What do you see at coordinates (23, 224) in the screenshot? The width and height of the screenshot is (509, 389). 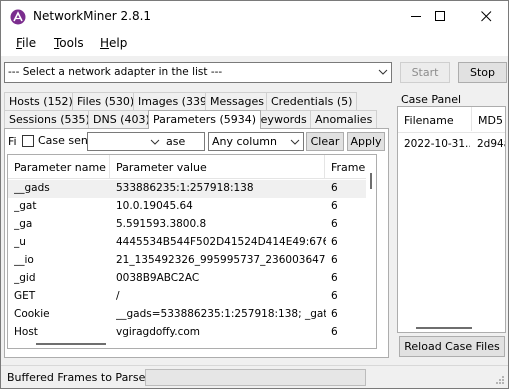 I see `parameter-name-cell: _ga` at bounding box center [23, 224].